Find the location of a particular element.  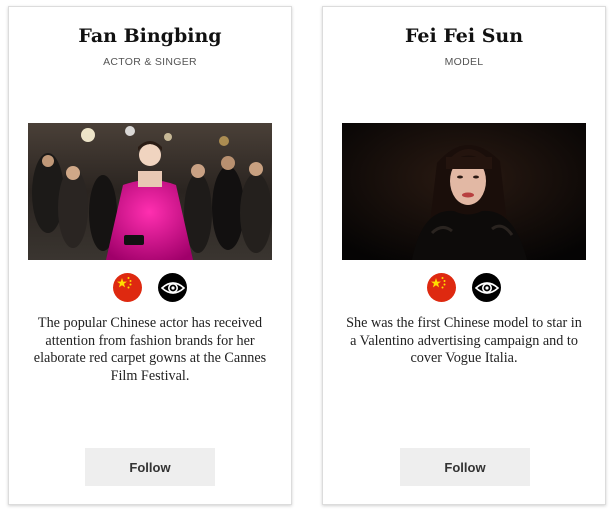

profile-role: MODEL is located at coordinates (464, 62).